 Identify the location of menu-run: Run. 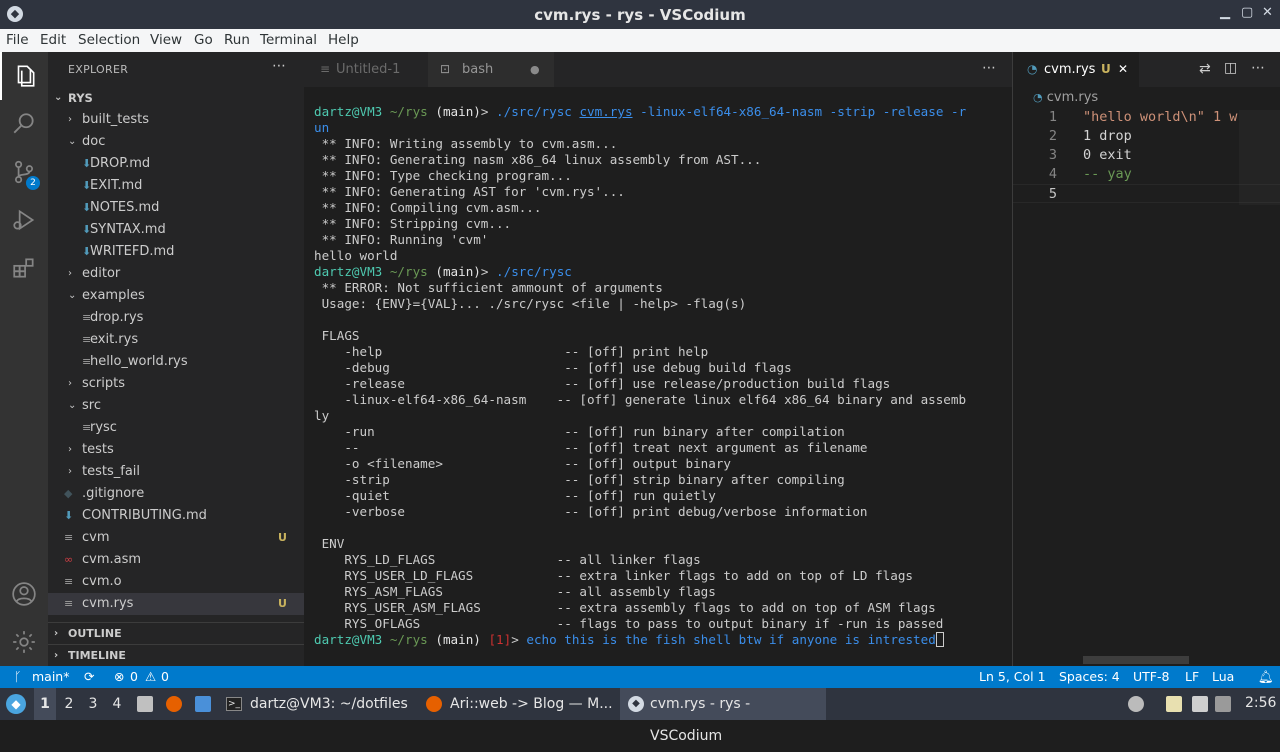
(237, 40).